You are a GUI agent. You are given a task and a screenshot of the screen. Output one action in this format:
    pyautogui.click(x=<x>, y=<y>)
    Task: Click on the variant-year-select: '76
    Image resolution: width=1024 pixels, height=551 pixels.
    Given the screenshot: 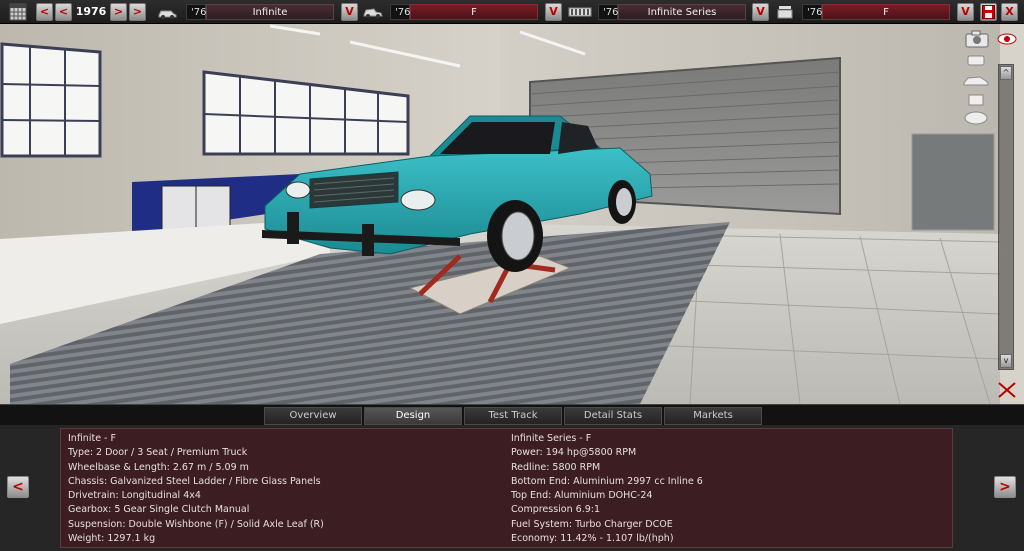 What is the action you would take?
    pyautogui.click(x=812, y=12)
    